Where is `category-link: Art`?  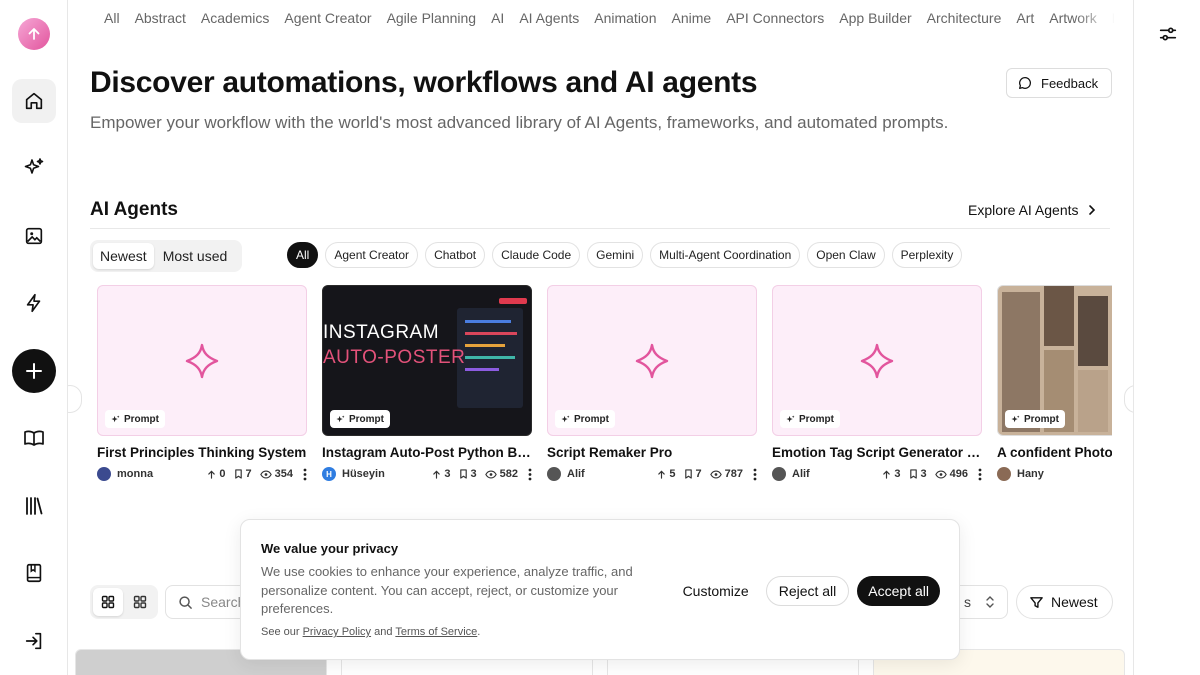
category-link: Art is located at coordinates (1025, 18).